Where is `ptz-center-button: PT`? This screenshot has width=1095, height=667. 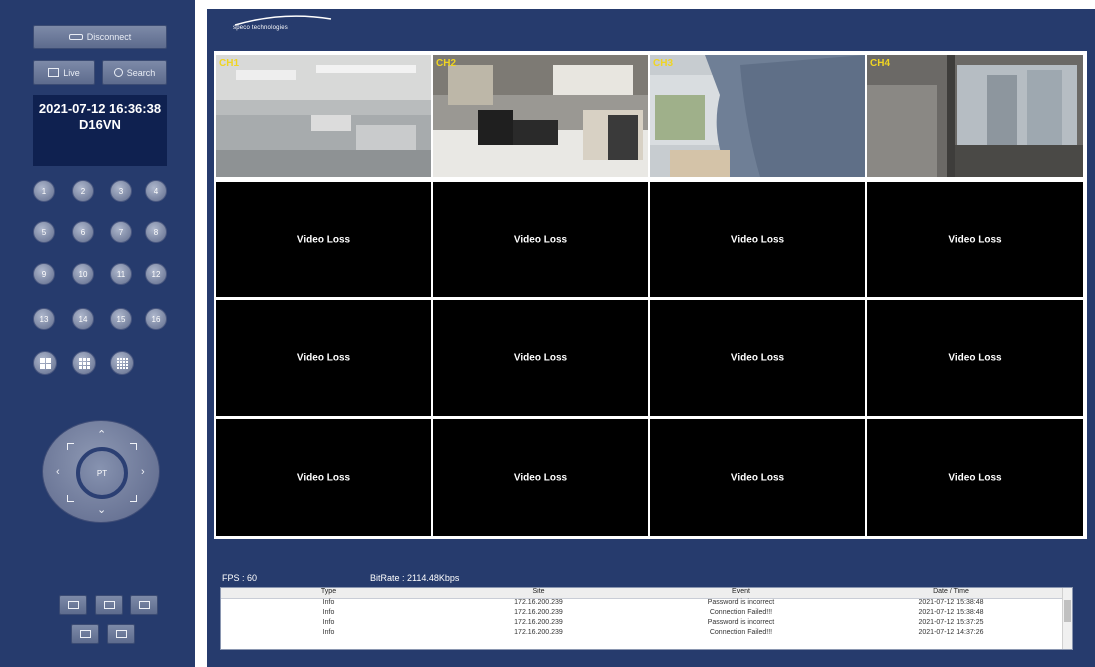
ptz-center-button: PT is located at coordinates (102, 473).